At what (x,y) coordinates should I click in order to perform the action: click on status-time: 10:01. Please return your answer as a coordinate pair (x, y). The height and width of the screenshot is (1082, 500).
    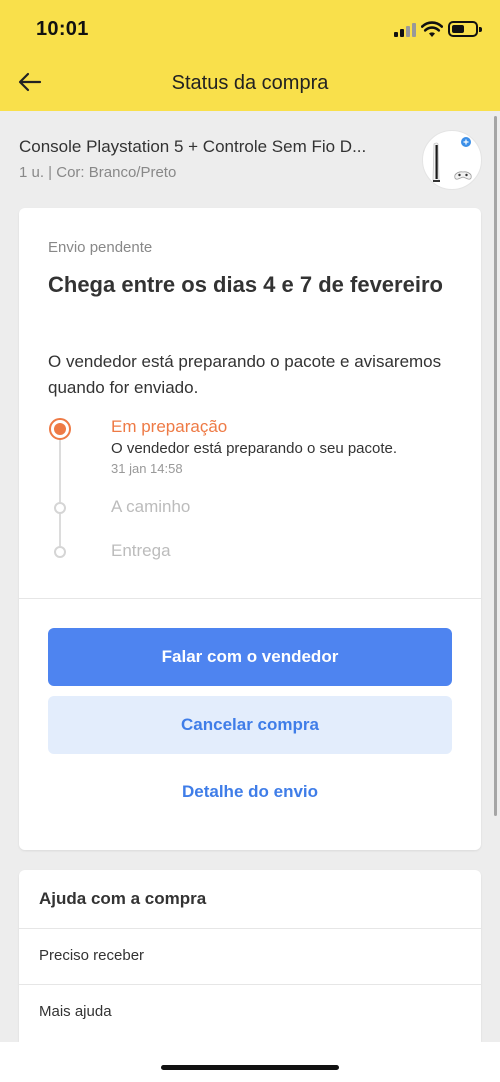
    Looking at the image, I should click on (62, 29).